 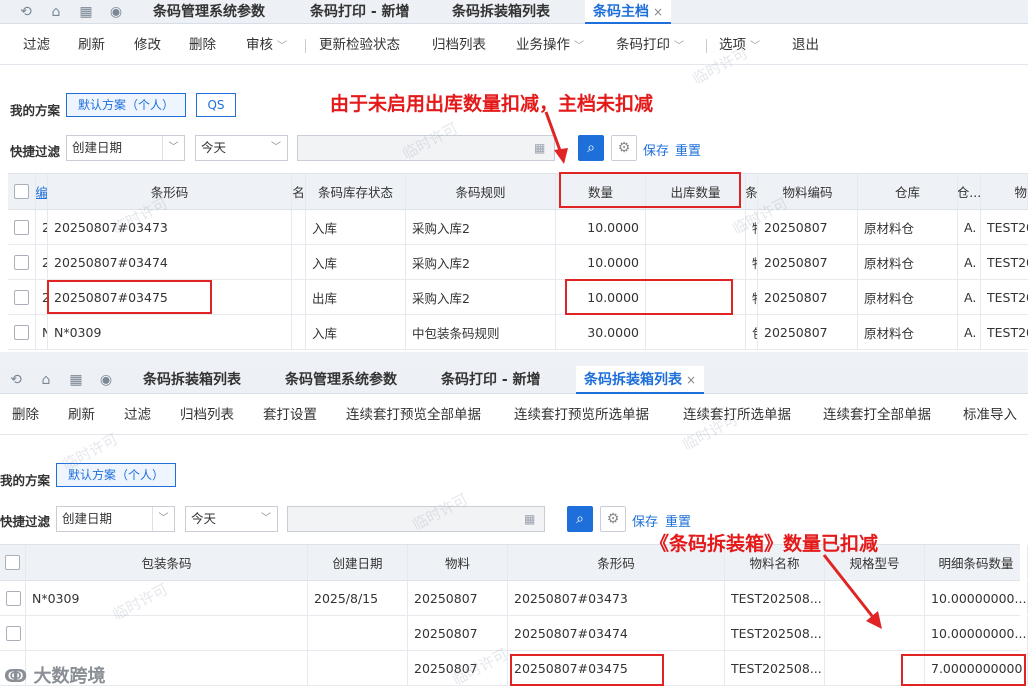 I want to click on tab-barcode-pack-list: 条码拆装箱列表, so click(x=501, y=12).